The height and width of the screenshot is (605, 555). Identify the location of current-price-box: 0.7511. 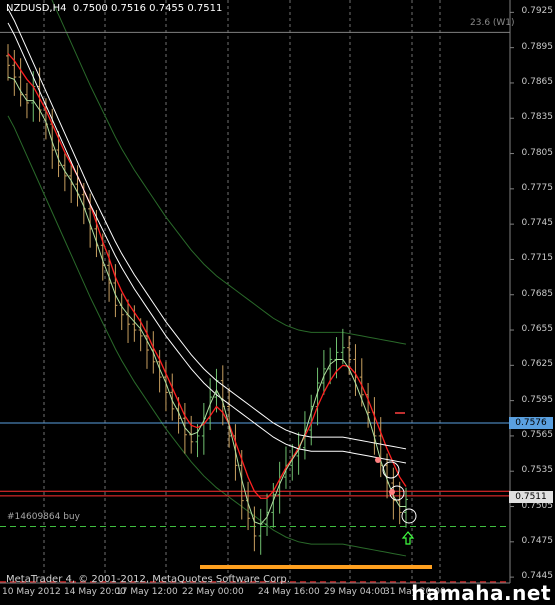
(531, 497).